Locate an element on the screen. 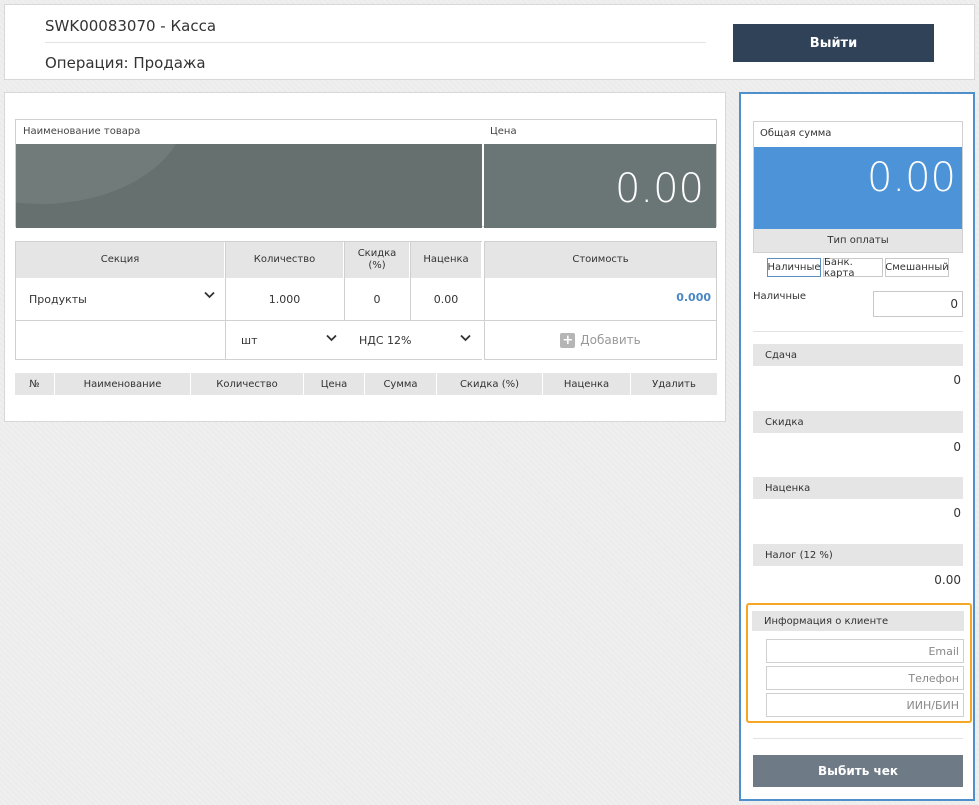 The image size is (979, 805). markup-value: 0 is located at coordinates (957, 513).